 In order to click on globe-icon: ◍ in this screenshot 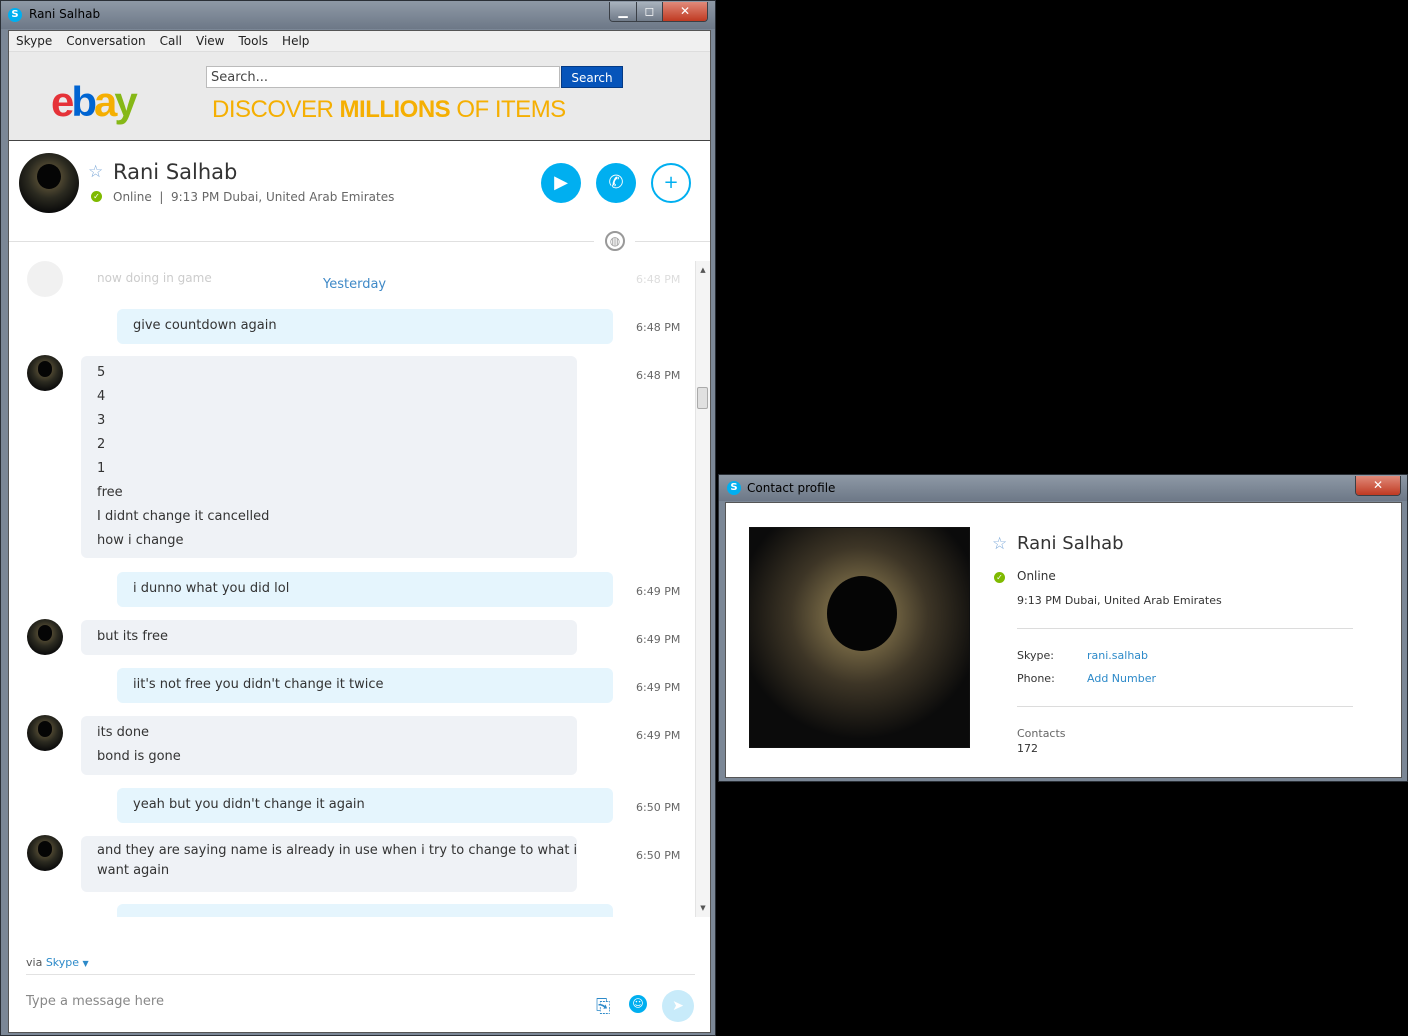, I will do `click(615, 241)`.